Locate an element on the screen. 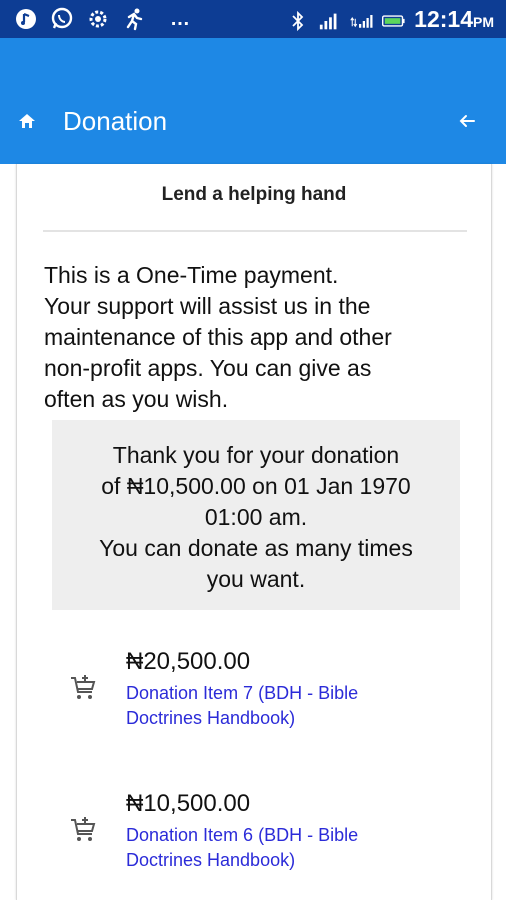 This screenshot has height=900, width=506. thanks-line: 01:00 am. is located at coordinates (256, 517).